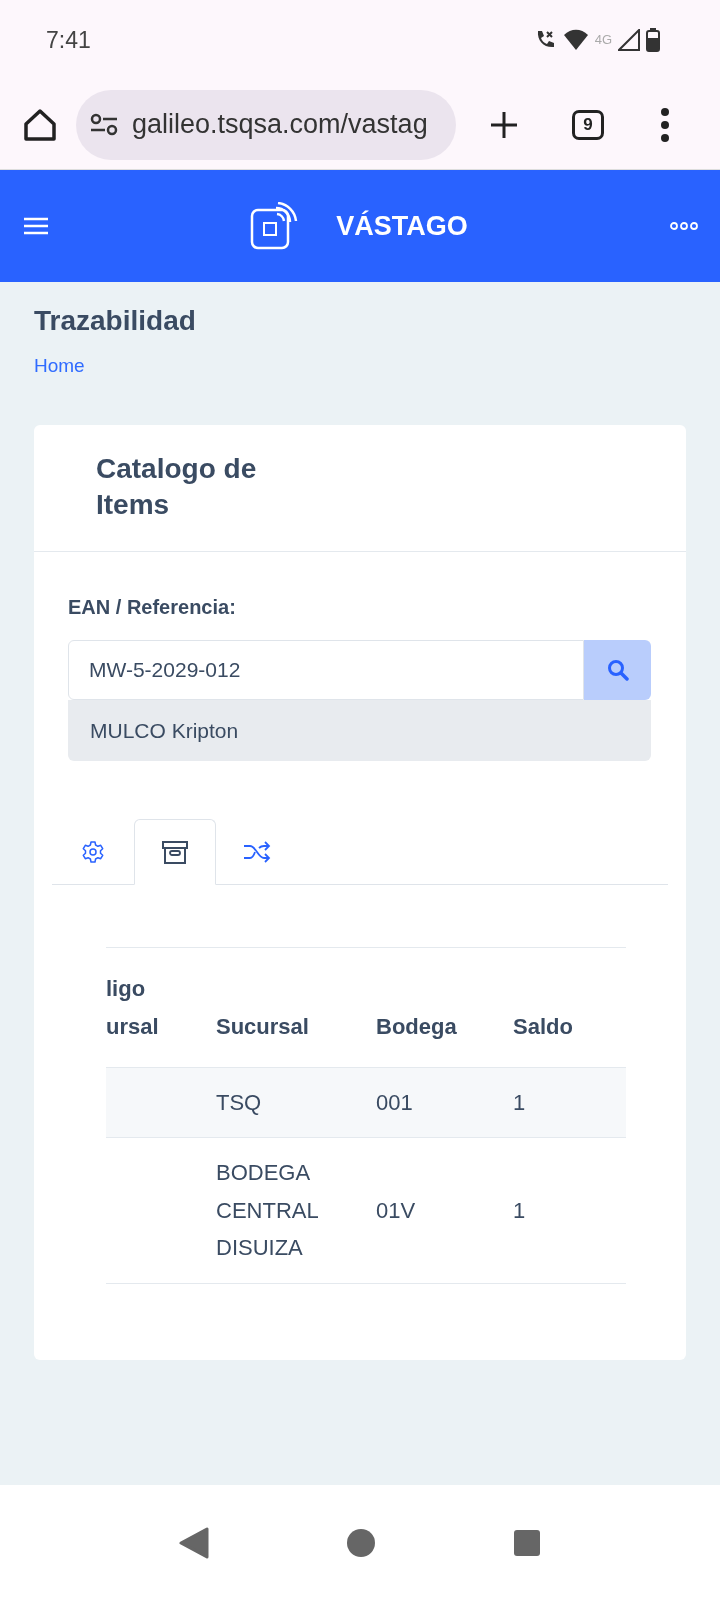  What do you see at coordinates (394, 1103) in the screenshot?
I see `table-cell: 001` at bounding box center [394, 1103].